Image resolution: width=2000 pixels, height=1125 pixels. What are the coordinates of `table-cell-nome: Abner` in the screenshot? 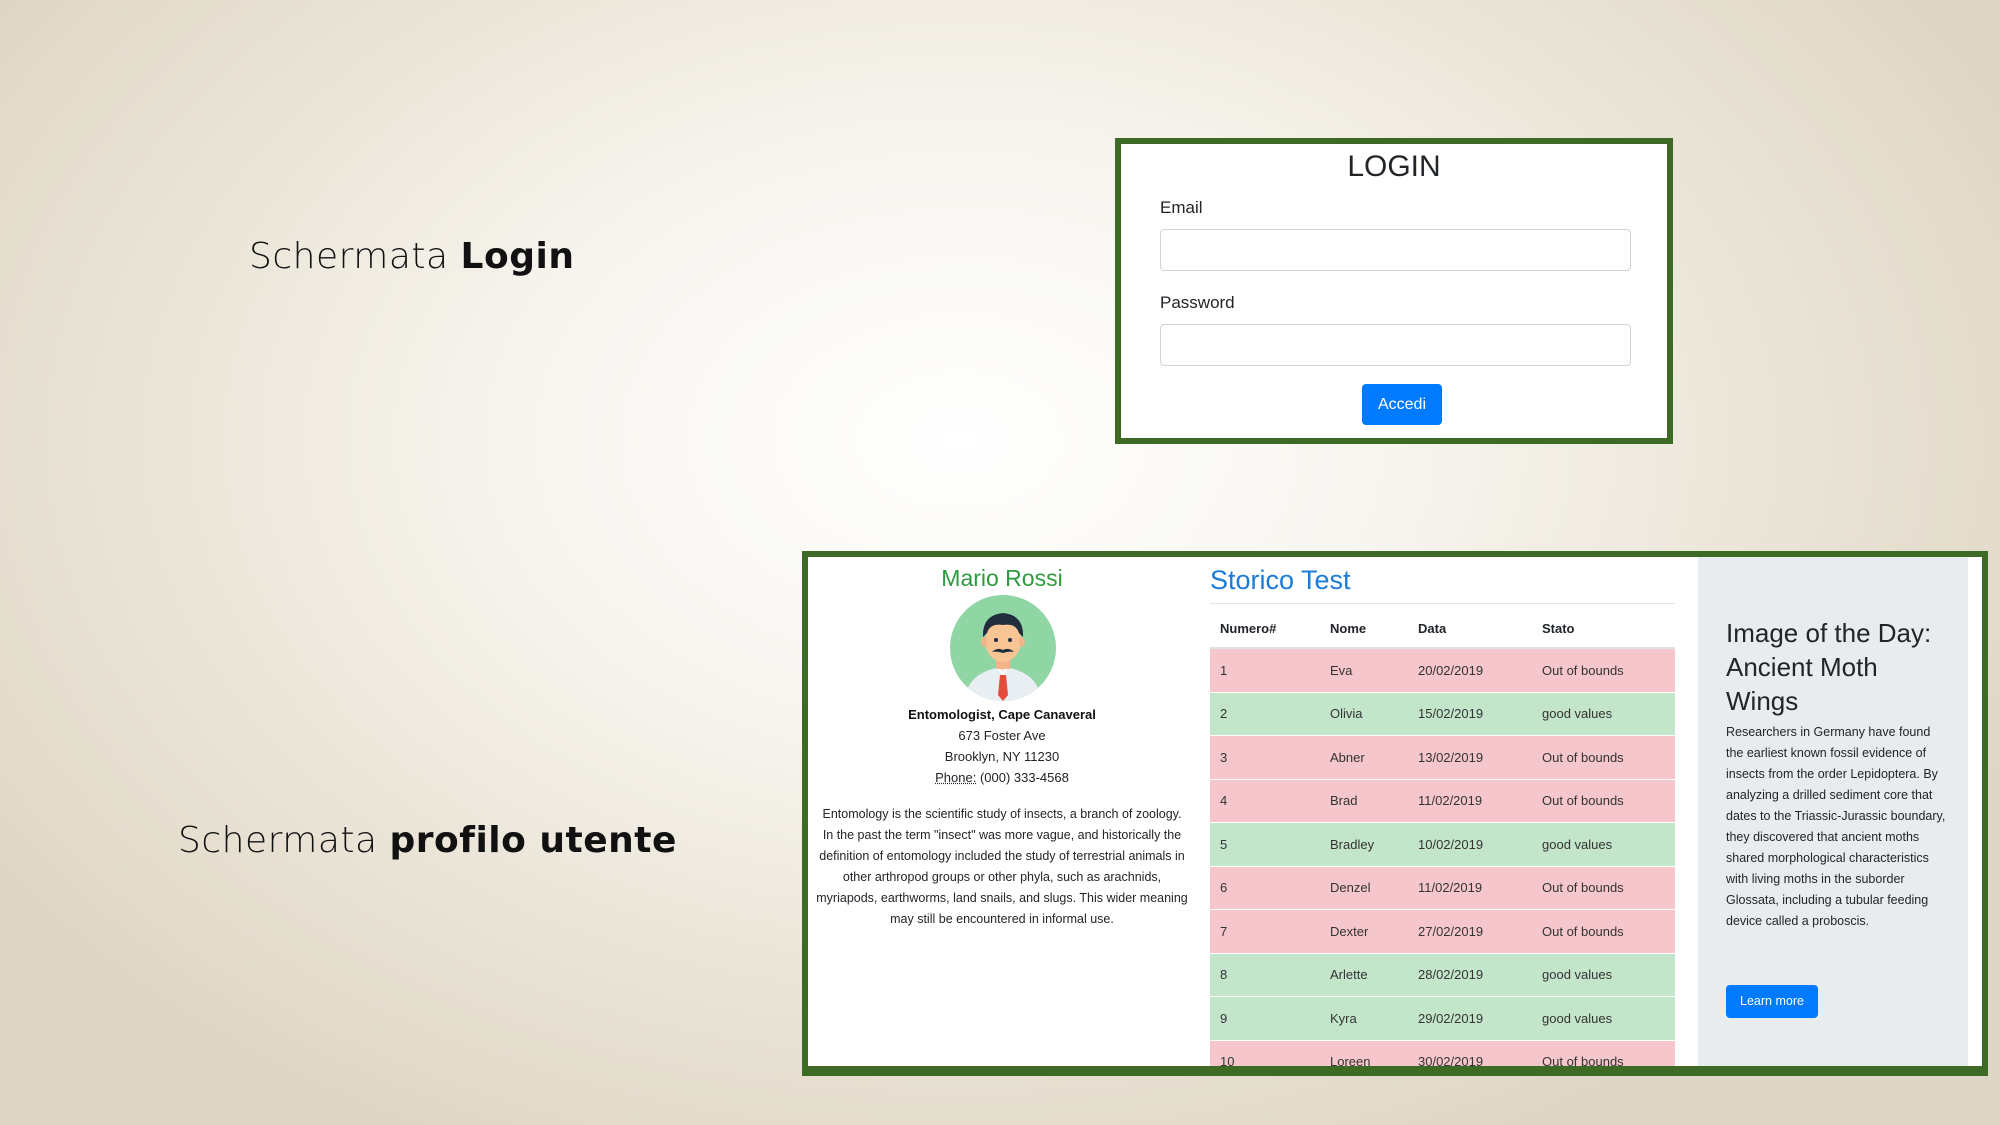 It's located at (1364, 757).